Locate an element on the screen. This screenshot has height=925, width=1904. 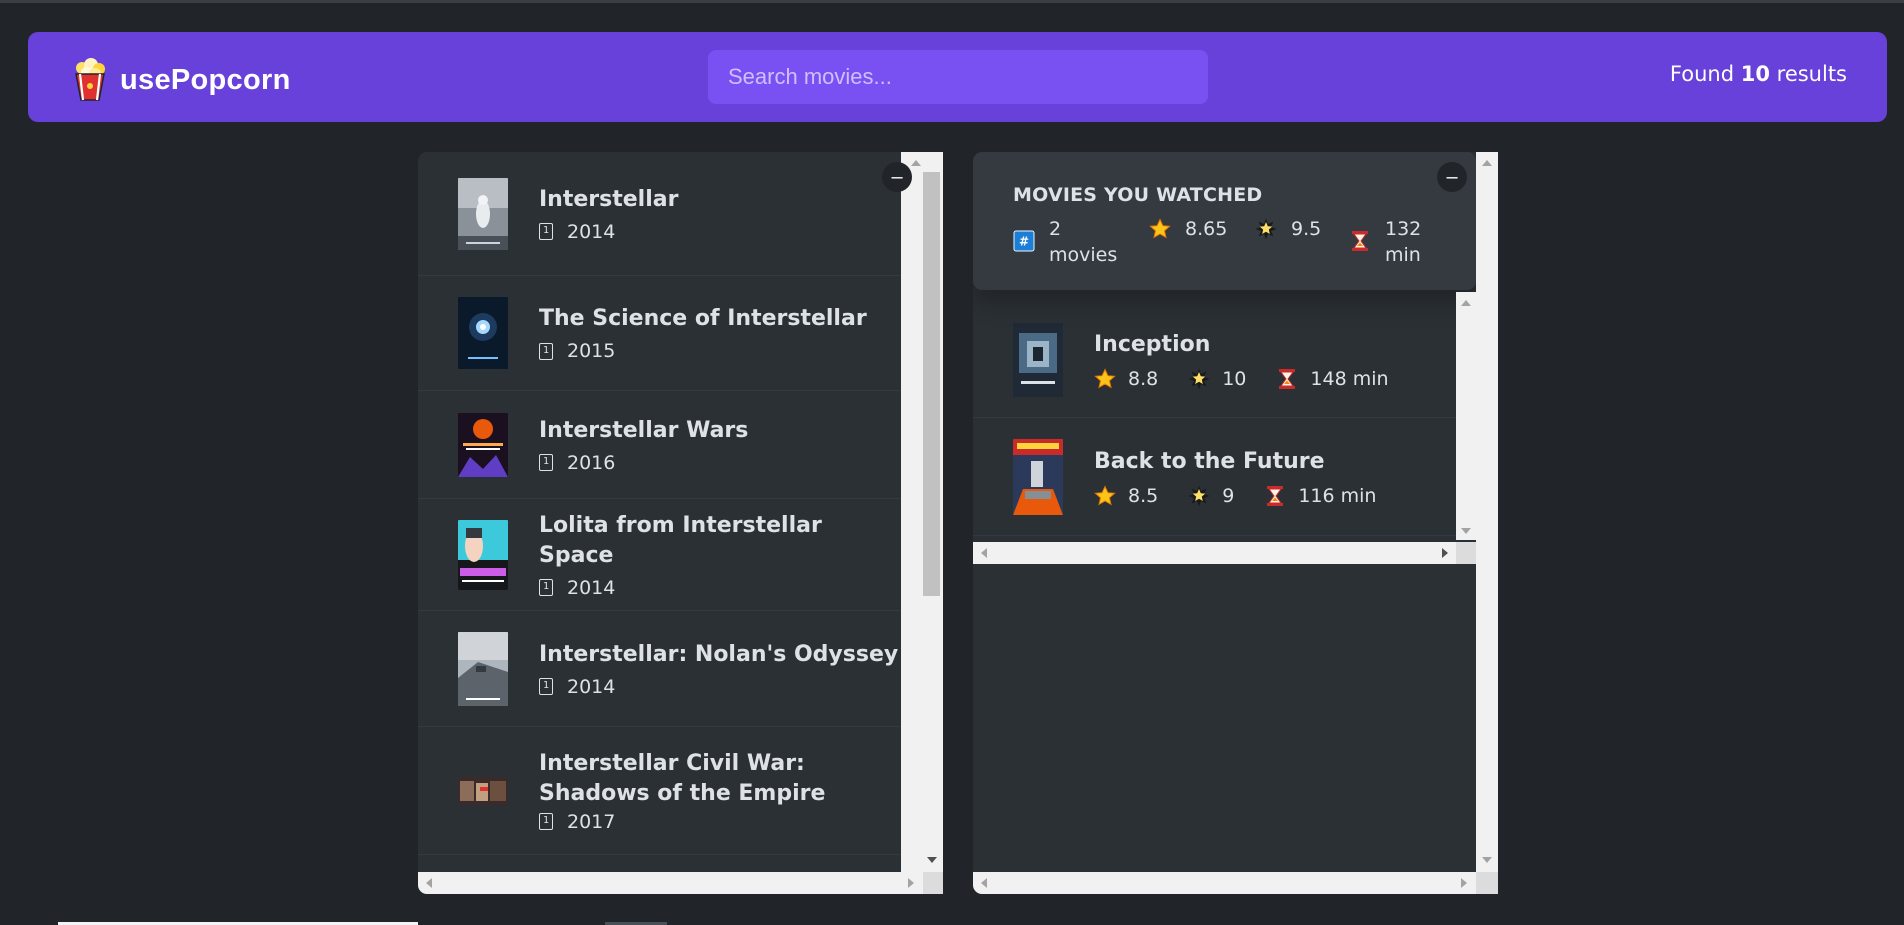
window-top-border is located at coordinates (952, 1).